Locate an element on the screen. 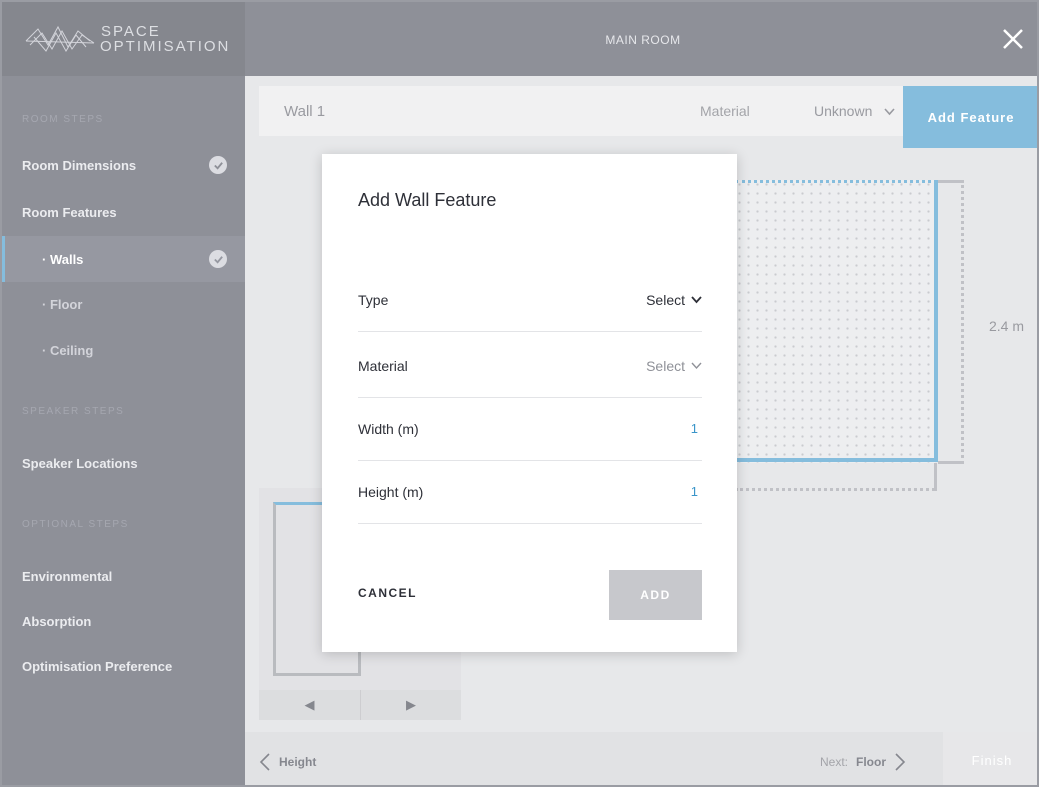 Image resolution: width=1039 pixels, height=787 pixels. dialog-title: Add Wall Feature is located at coordinates (427, 200).